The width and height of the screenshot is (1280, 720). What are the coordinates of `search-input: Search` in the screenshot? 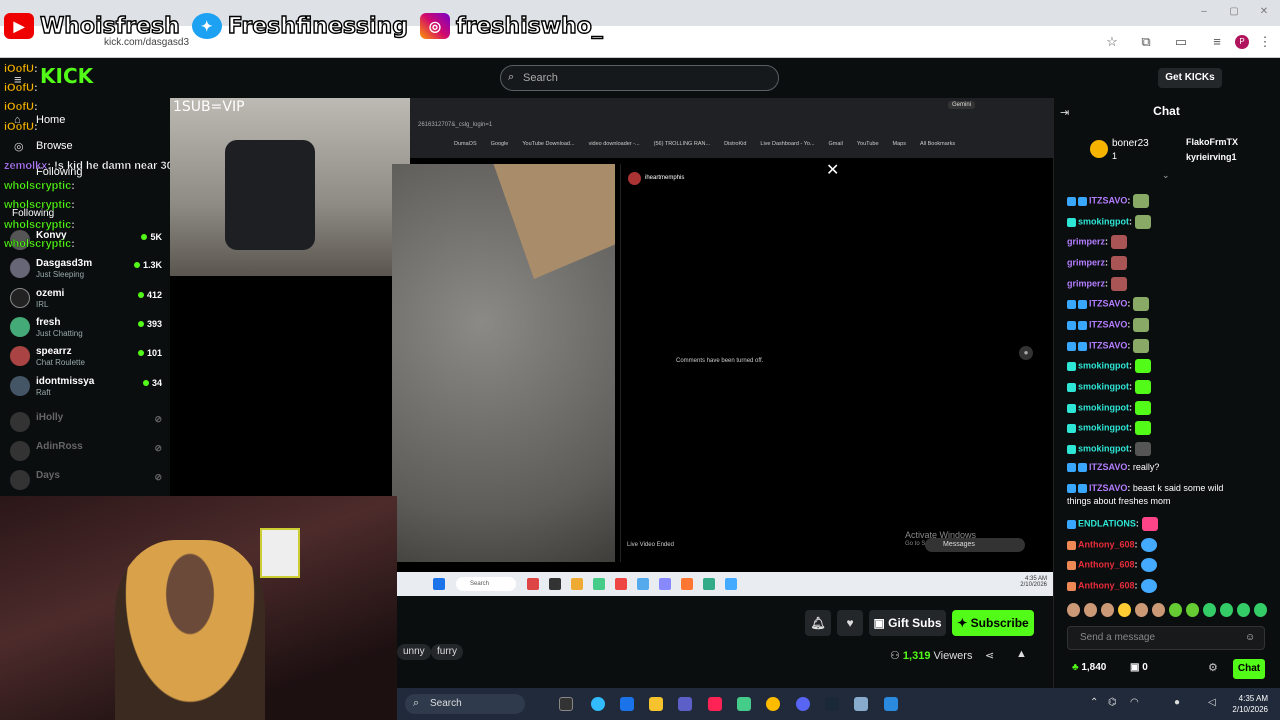 It's located at (639, 78).